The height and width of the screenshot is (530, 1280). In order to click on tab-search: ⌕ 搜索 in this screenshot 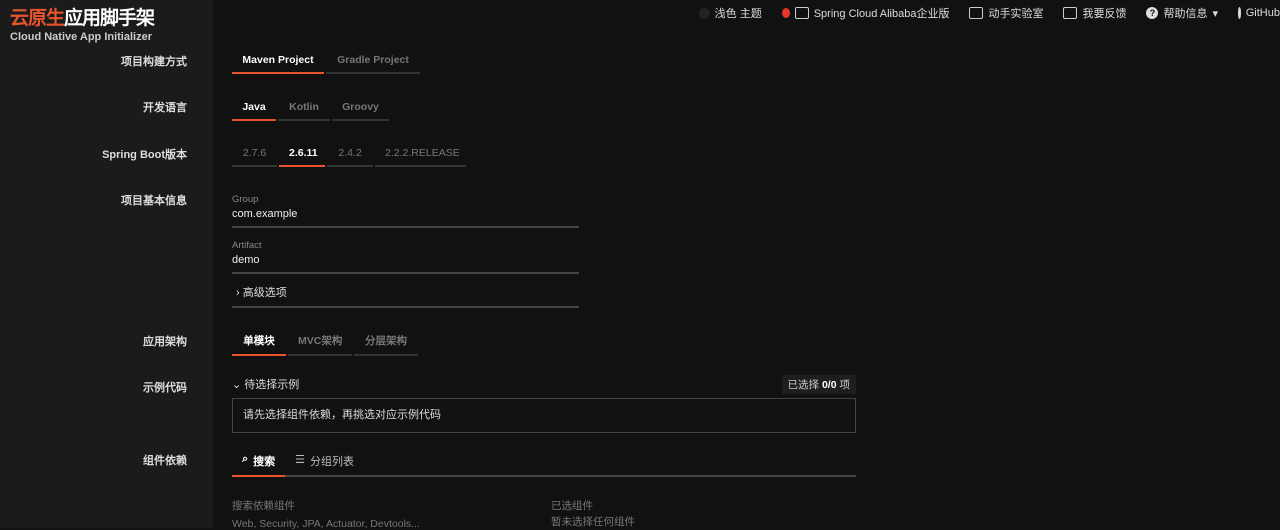, I will do `click(259, 465)`.